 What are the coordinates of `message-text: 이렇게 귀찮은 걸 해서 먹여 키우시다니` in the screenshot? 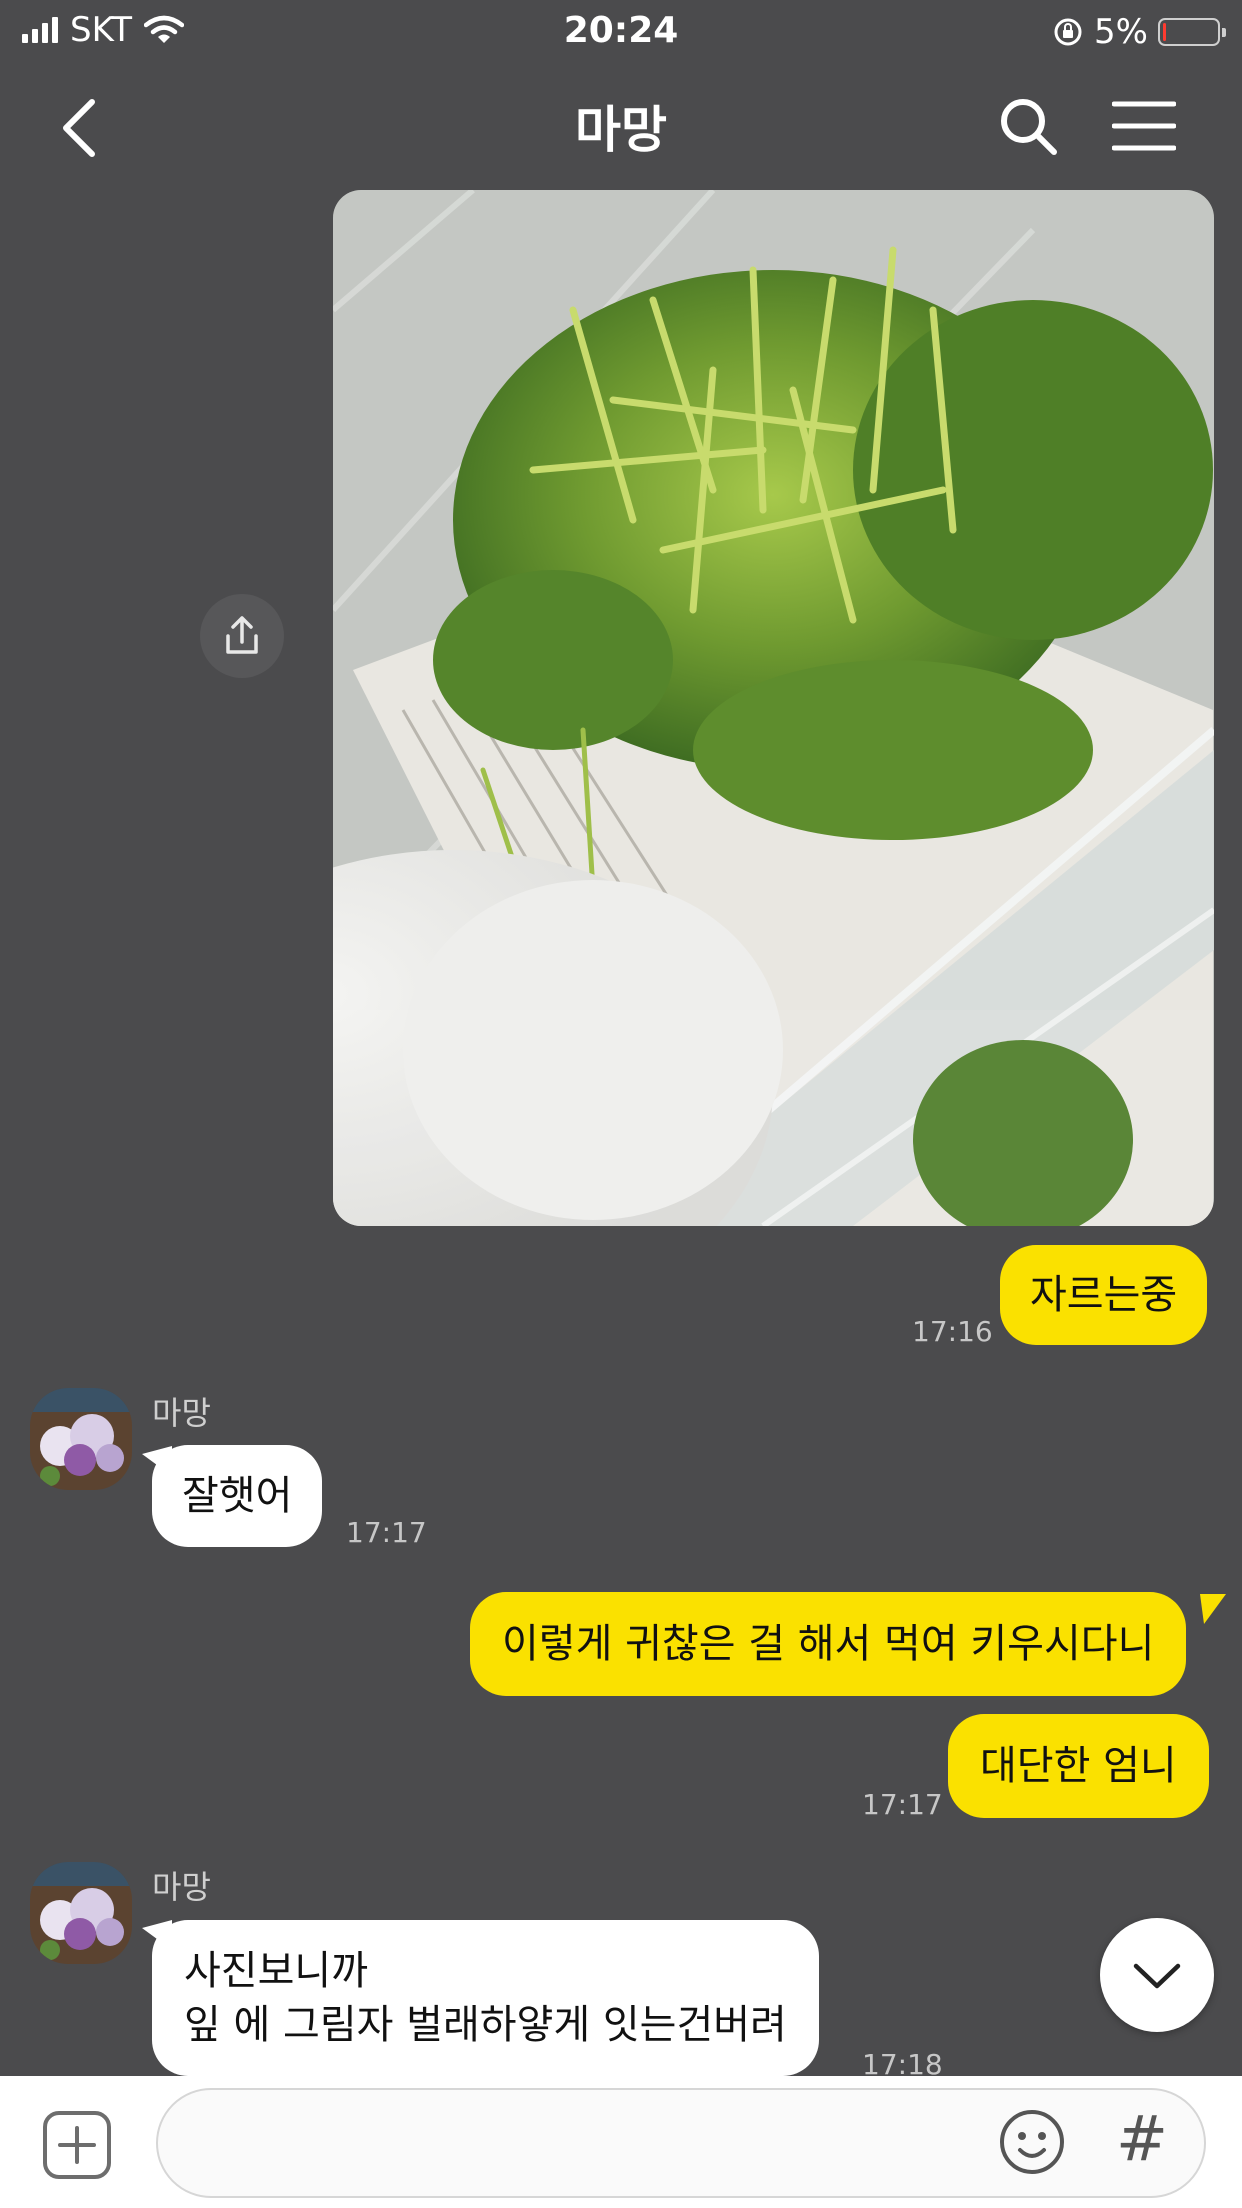 It's located at (828, 1644).